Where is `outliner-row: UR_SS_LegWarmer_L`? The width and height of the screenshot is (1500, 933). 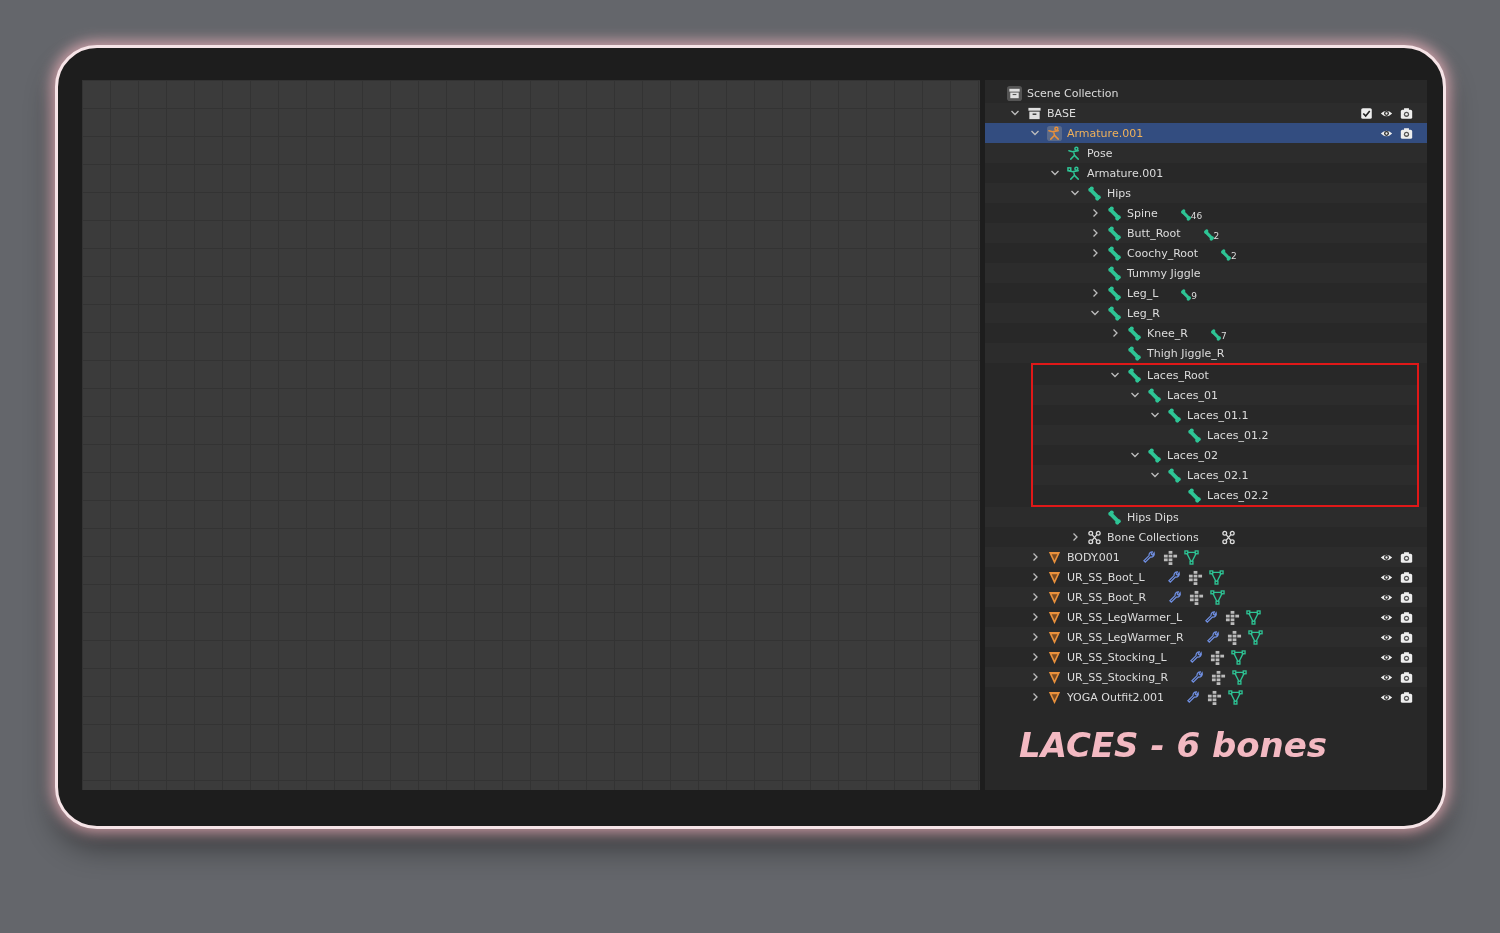 outliner-row: UR_SS_LegWarmer_L is located at coordinates (1206, 617).